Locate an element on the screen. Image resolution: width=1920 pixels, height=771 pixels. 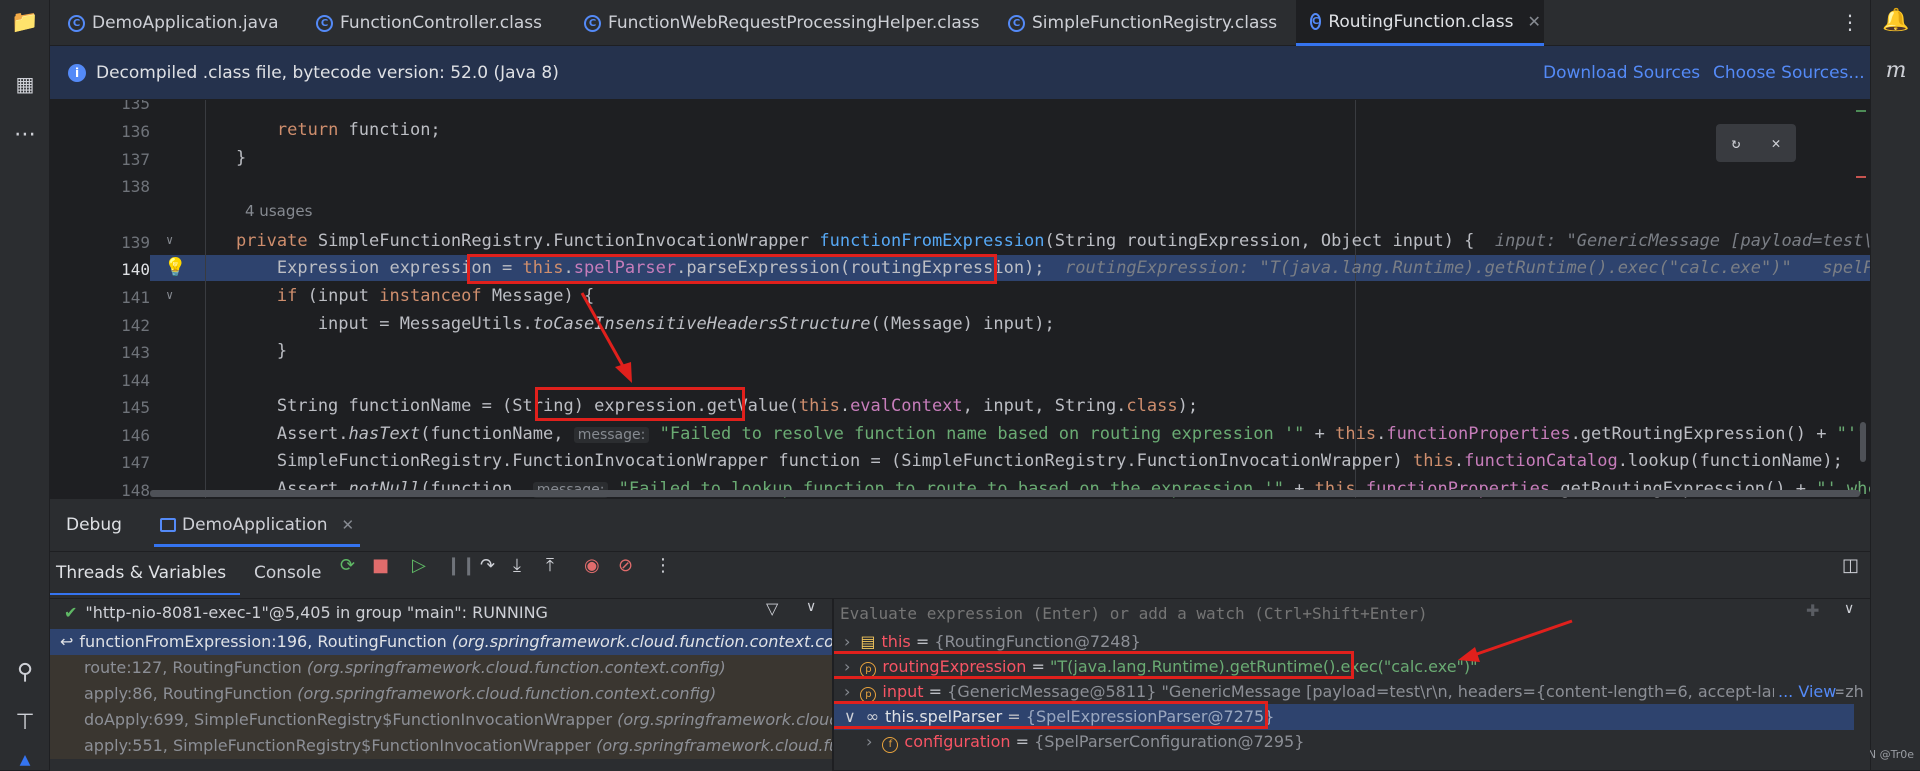
more-tools-icon: ⋯ is located at coordinates (25, 134).